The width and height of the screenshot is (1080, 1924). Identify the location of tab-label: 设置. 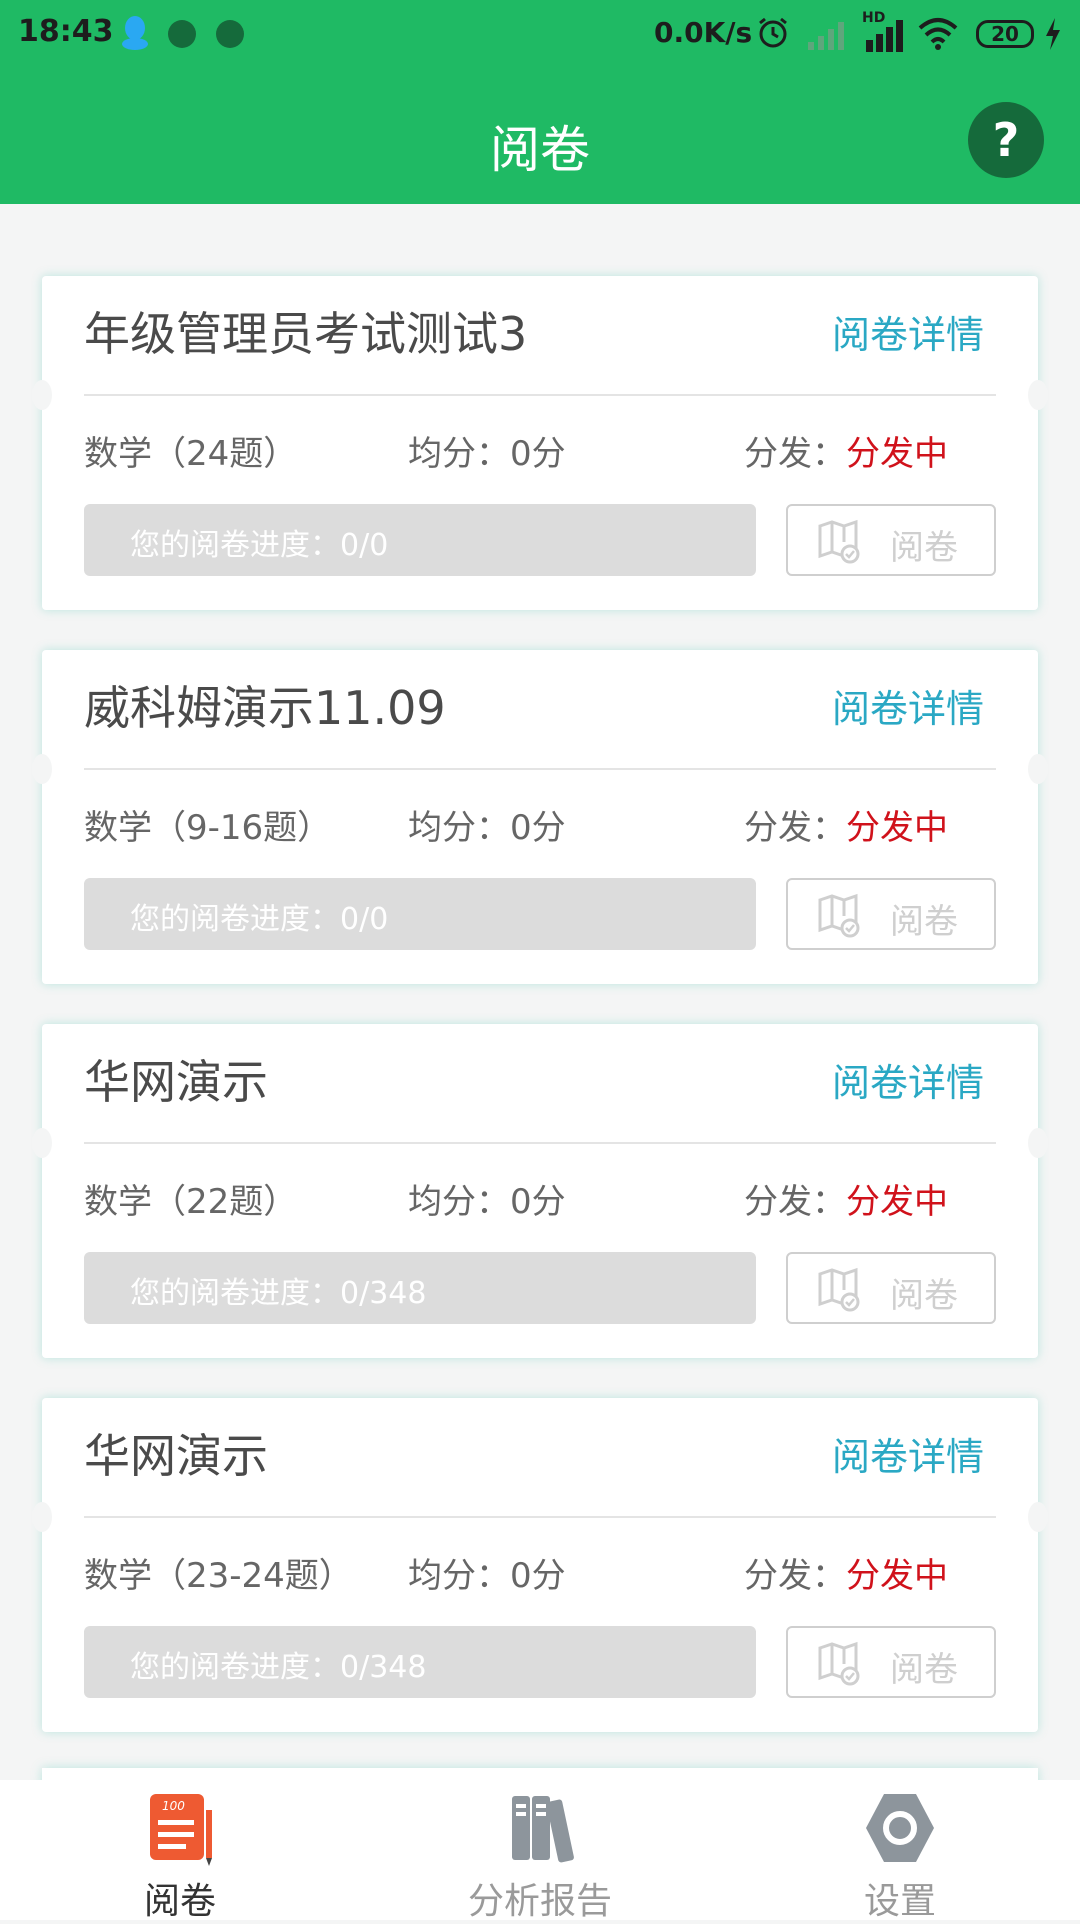
(899, 1901).